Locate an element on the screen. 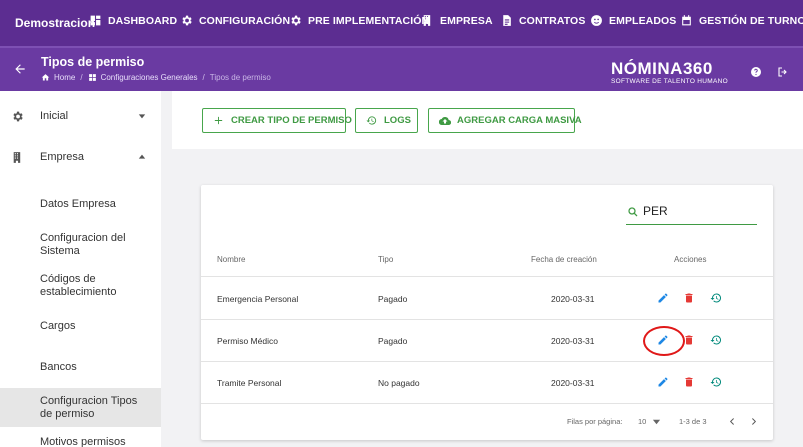  nav-label: PRE IMPLEMENTACIÓN is located at coordinates (369, 20).